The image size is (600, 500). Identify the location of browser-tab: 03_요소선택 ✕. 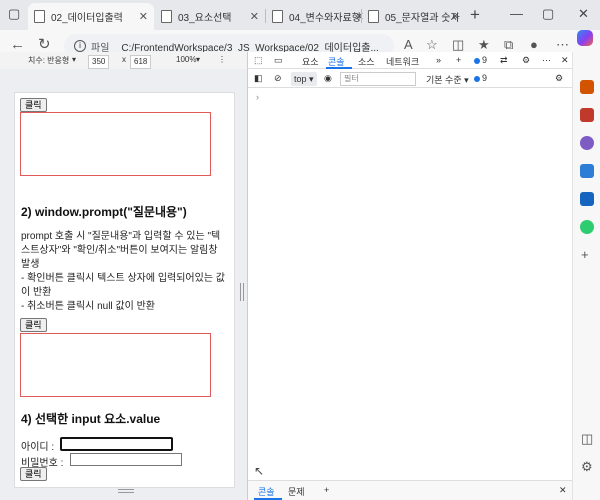
(210, 16).